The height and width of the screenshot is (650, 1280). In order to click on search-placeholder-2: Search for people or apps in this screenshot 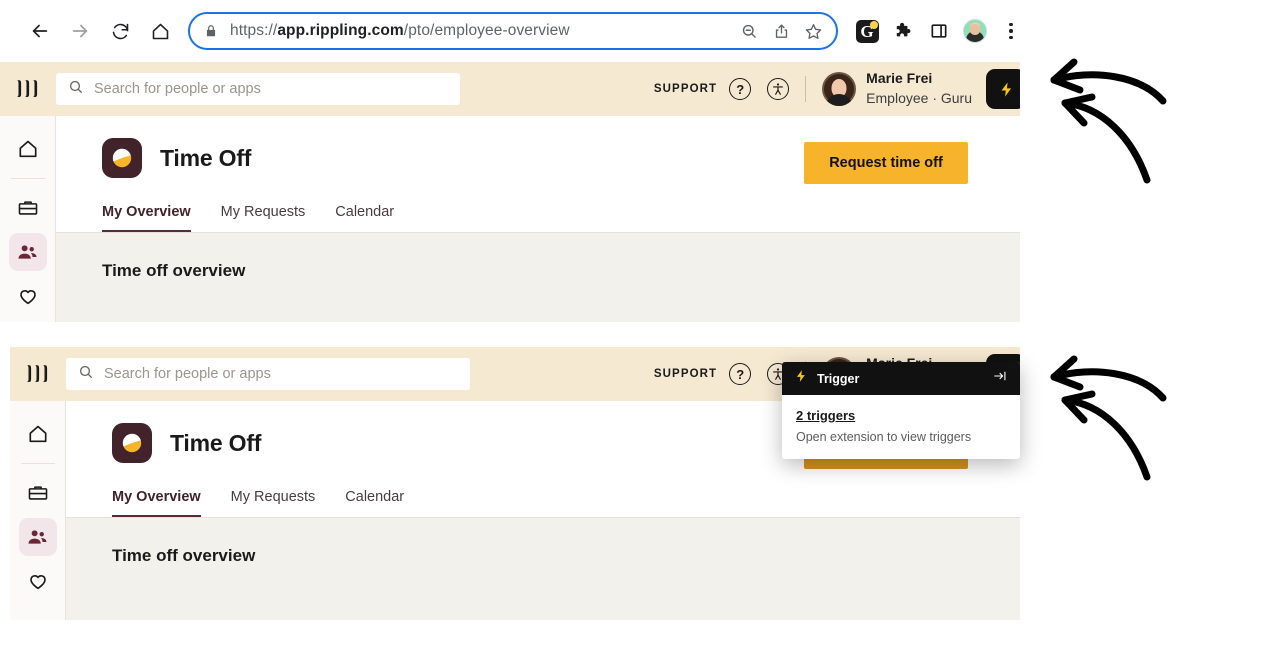, I will do `click(187, 374)`.